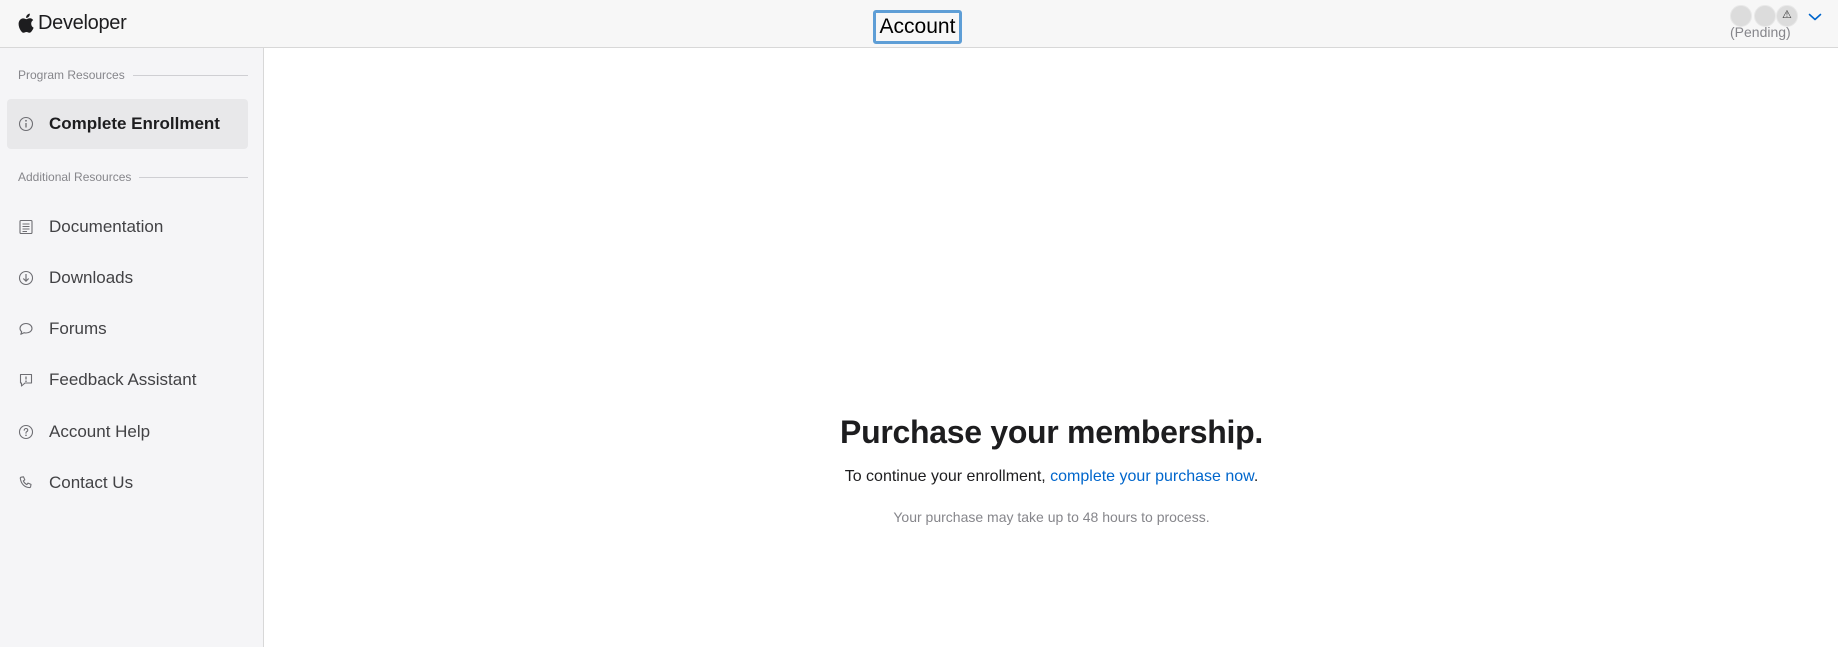  Describe the element at coordinates (1152, 476) in the screenshot. I see `complete-purchase-link: complete your purchase now` at that location.